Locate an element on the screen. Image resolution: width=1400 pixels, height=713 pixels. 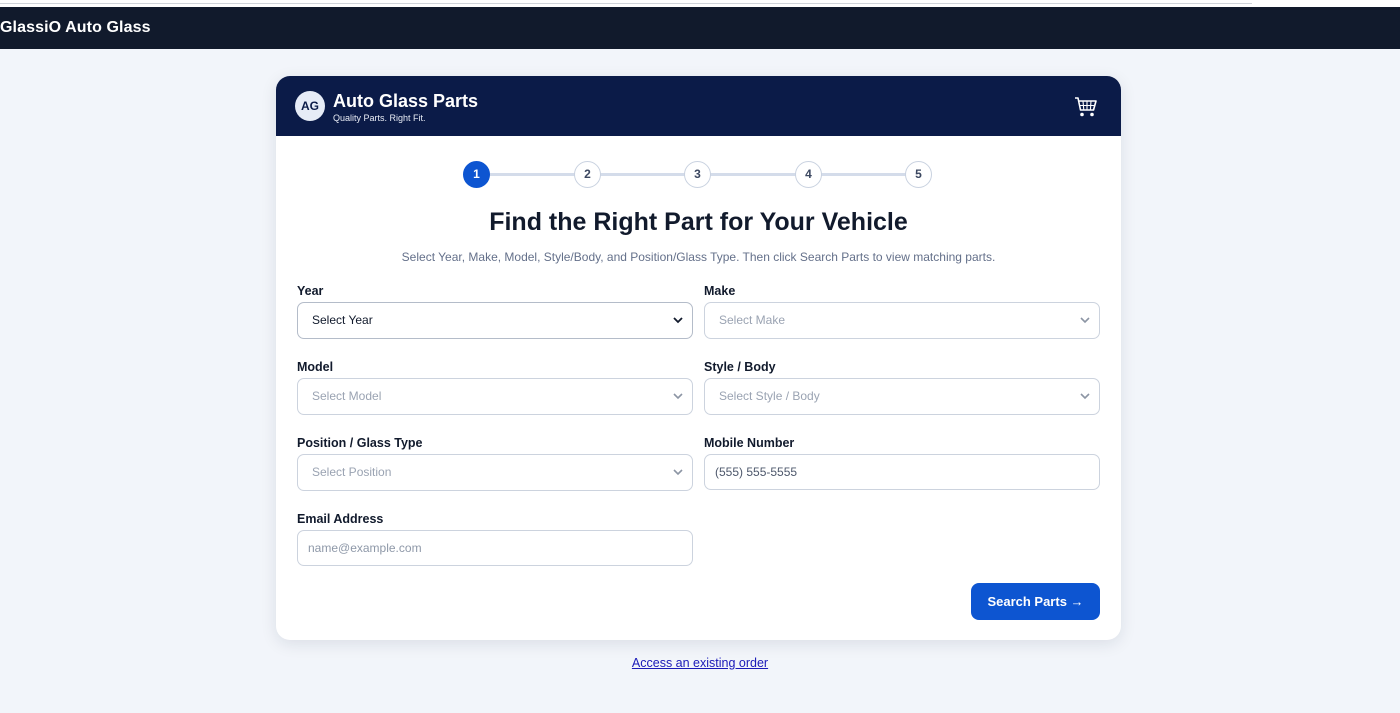
year-select-value: Select Year is located at coordinates (342, 320).